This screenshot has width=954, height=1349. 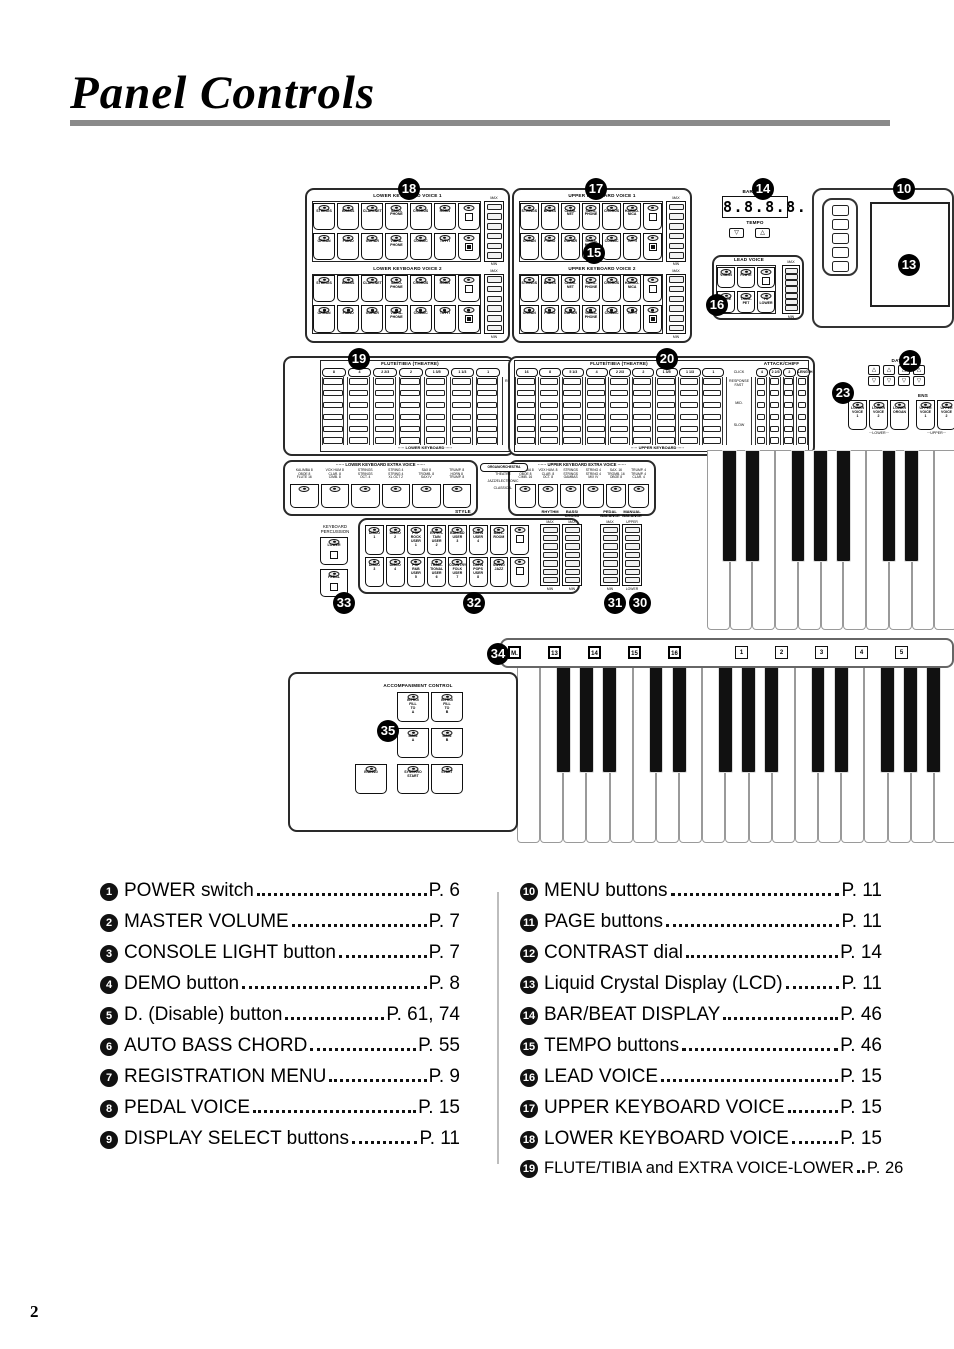 I want to click on upper-keyboard-voice-button-1-2-1: ORGAN, so click(x=529, y=246).